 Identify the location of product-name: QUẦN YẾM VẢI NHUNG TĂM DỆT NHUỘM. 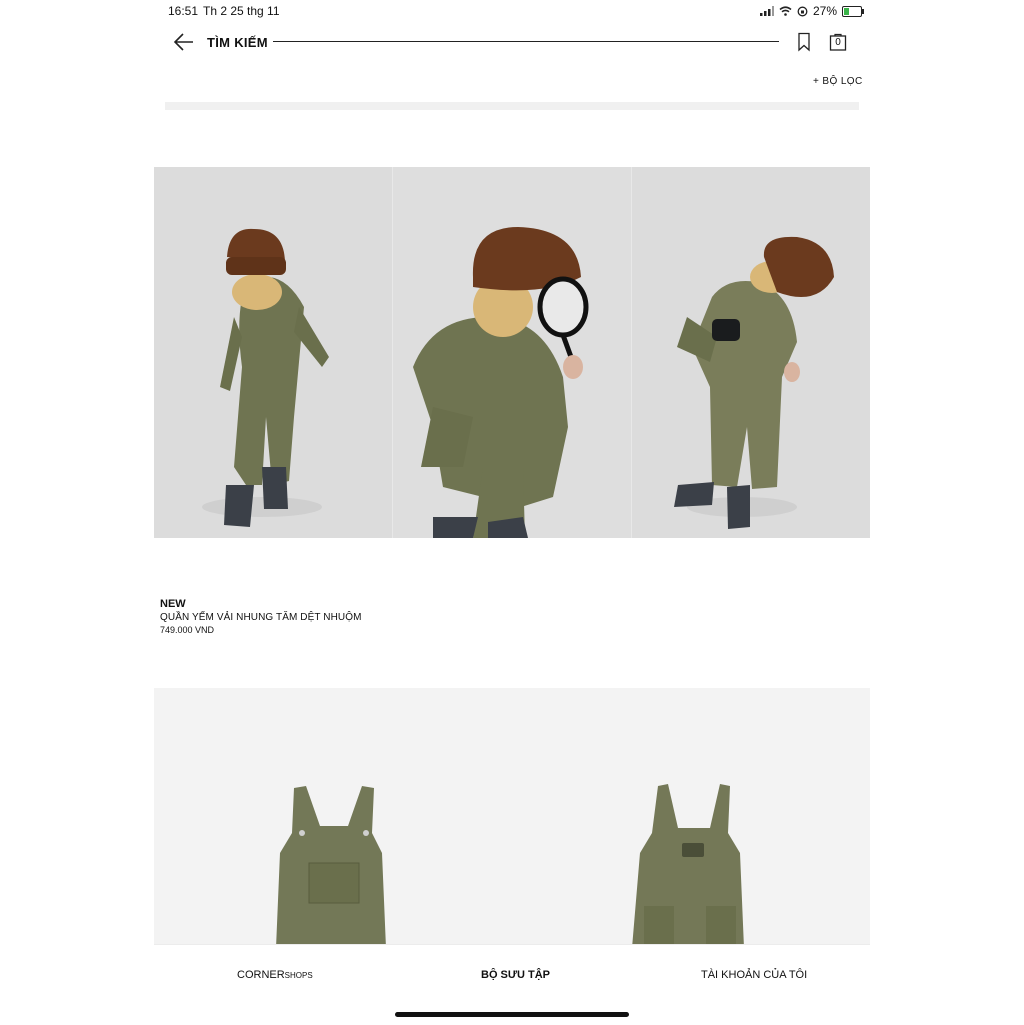
(261, 617).